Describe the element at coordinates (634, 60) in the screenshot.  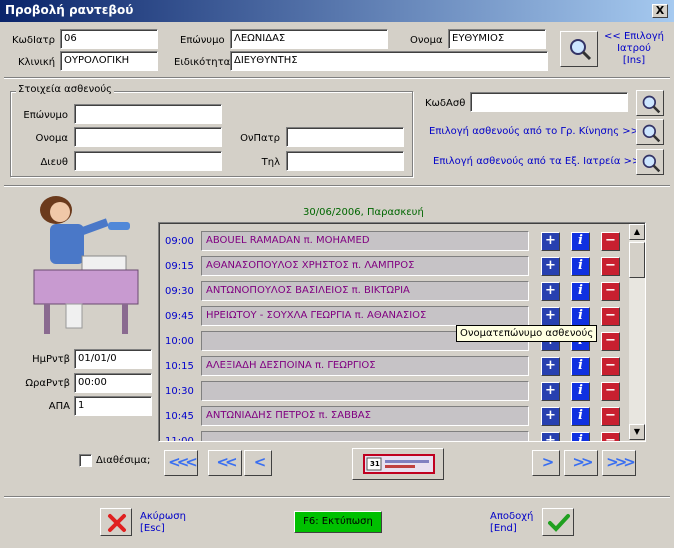
I see `choose-doctor-line3: [Ins]` at that location.